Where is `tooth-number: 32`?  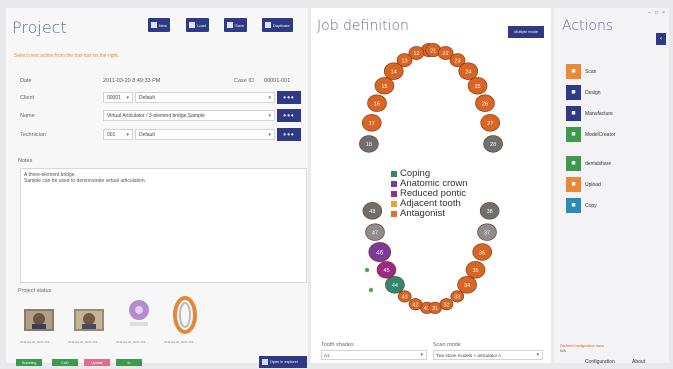 tooth-number: 32 is located at coordinates (446, 305).